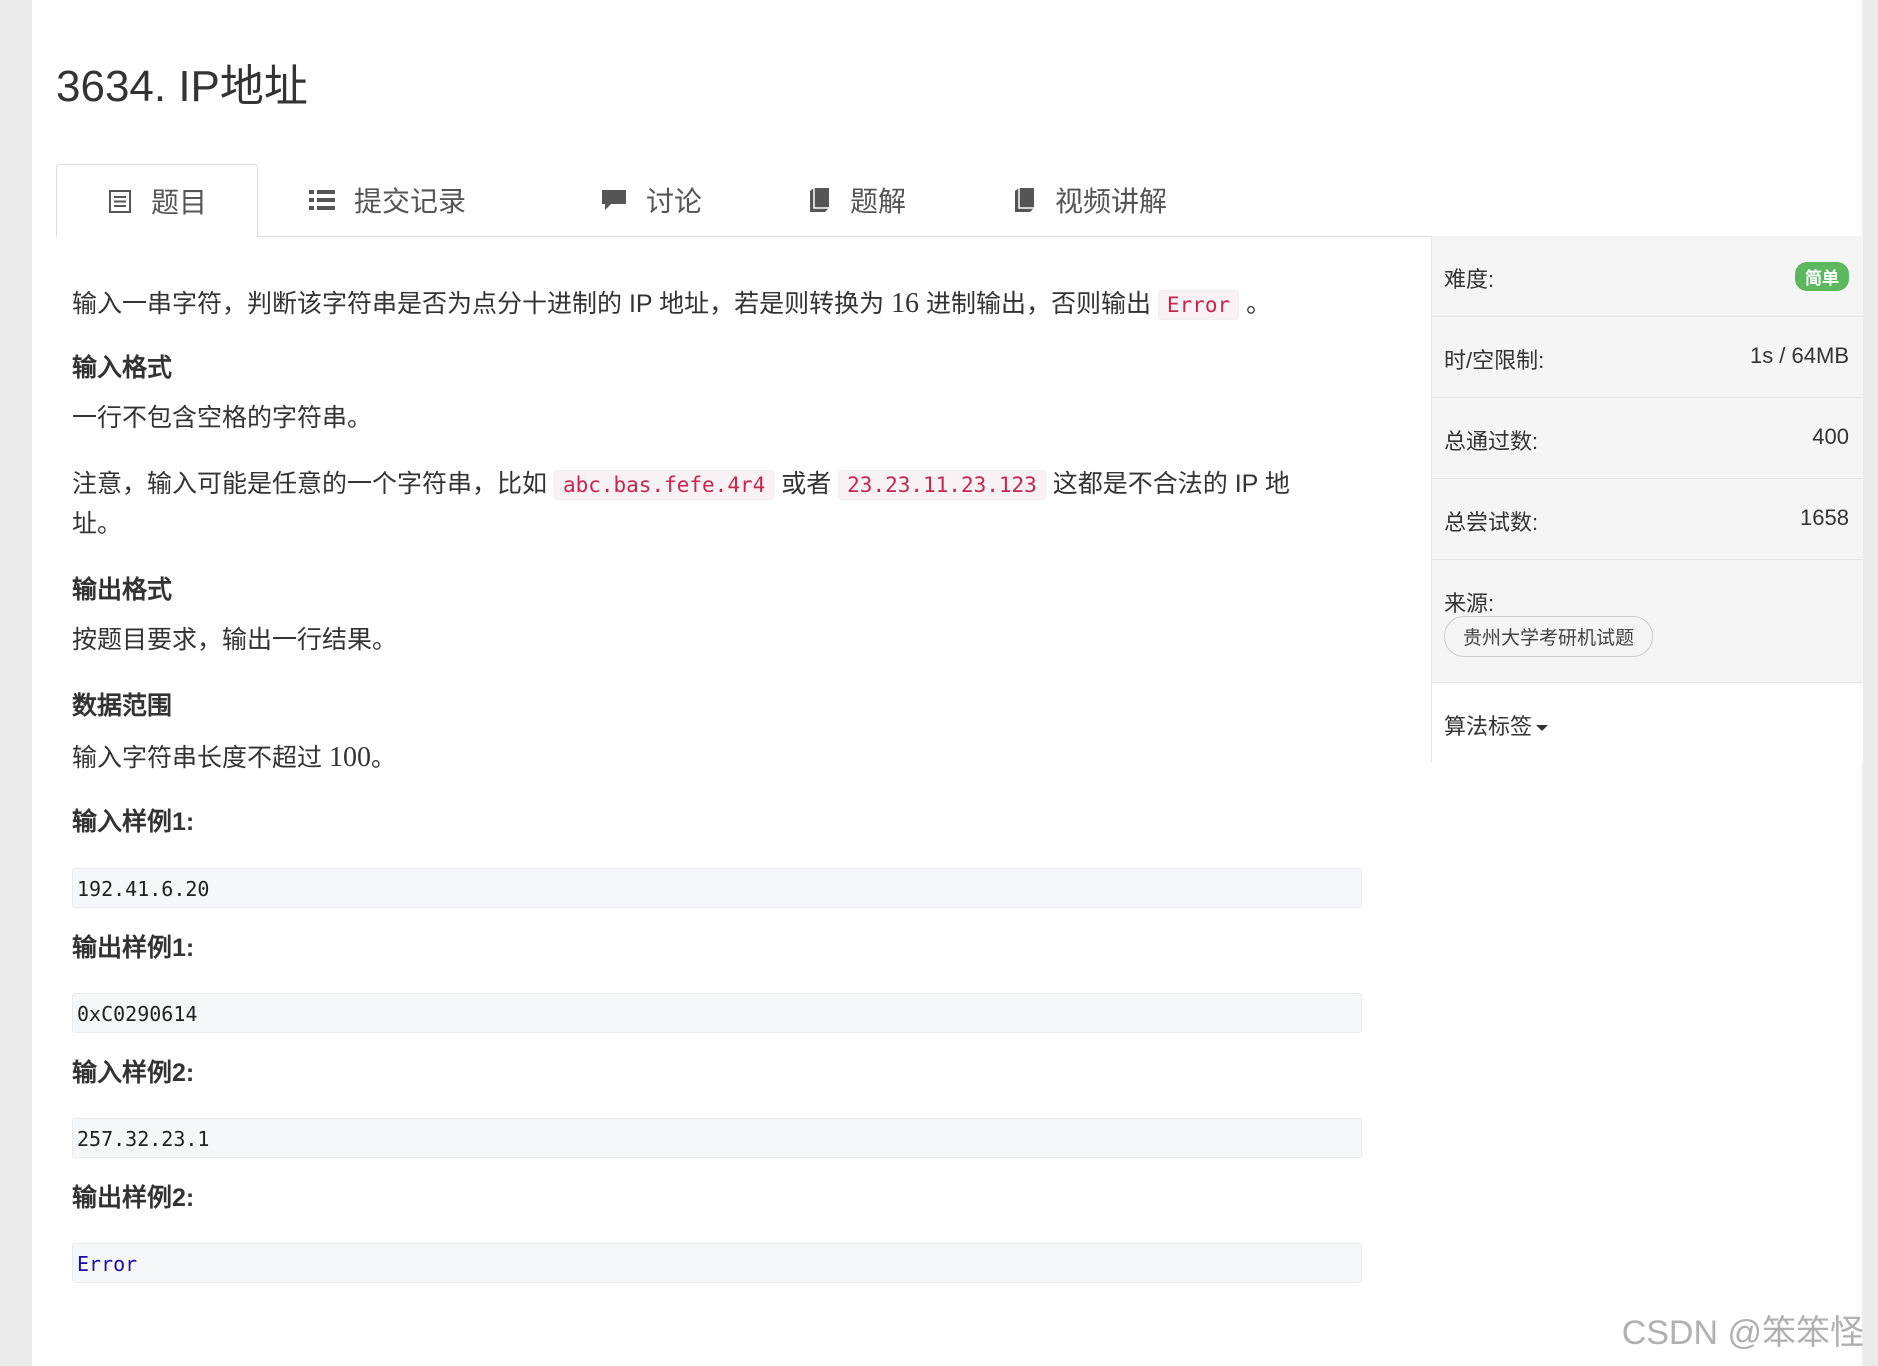  Describe the element at coordinates (806, 484) in the screenshot. I see `note-text: 或者` at that location.